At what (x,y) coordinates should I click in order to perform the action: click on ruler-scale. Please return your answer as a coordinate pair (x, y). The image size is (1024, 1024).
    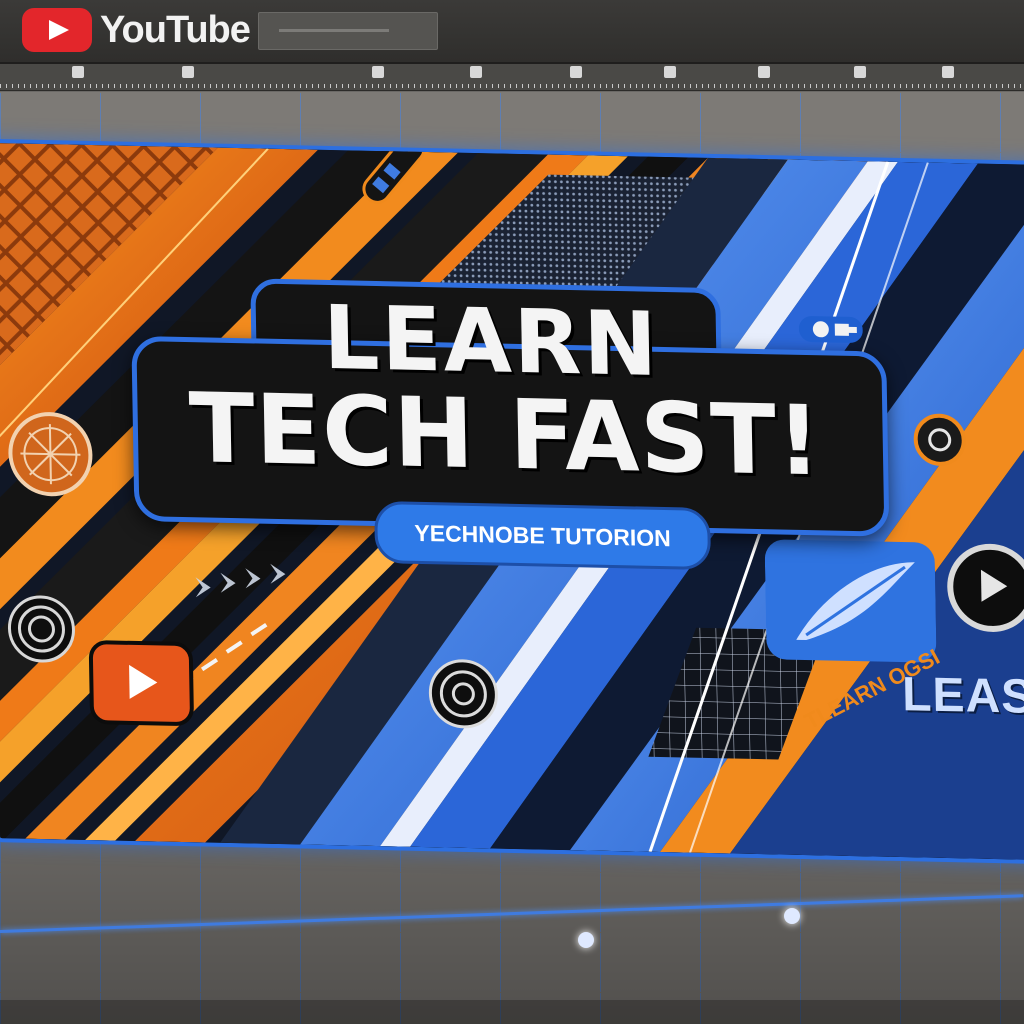
    Looking at the image, I should click on (512, 86).